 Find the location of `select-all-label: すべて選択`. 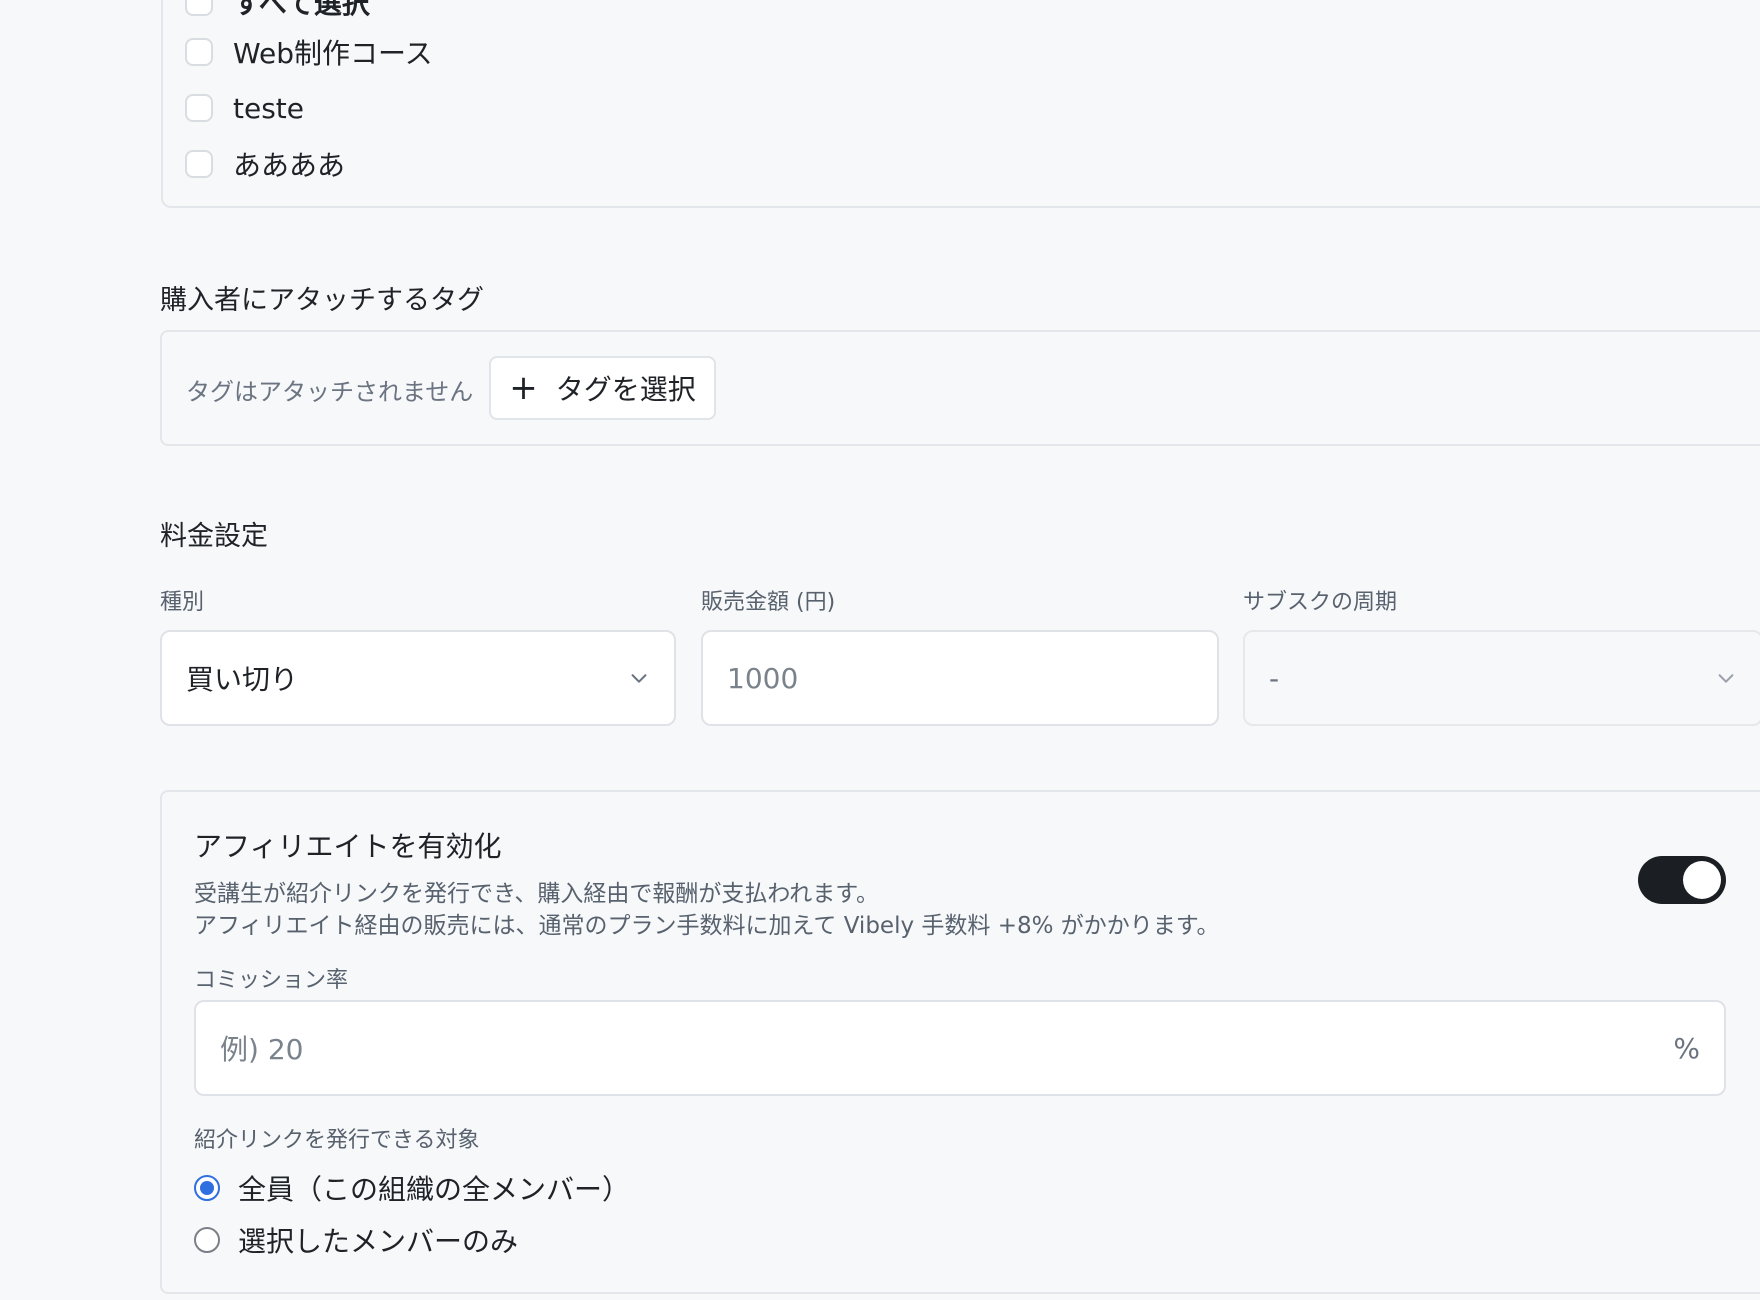

select-all-label: すべて選択 is located at coordinates (301, 10).